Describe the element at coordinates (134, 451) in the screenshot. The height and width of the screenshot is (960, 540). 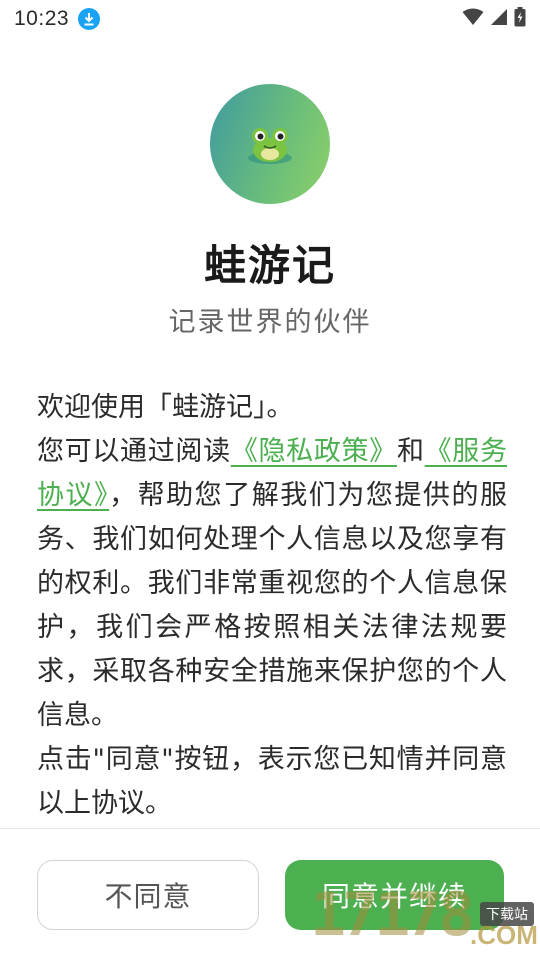
I see `intro-text: 您可以通过阅读` at that location.